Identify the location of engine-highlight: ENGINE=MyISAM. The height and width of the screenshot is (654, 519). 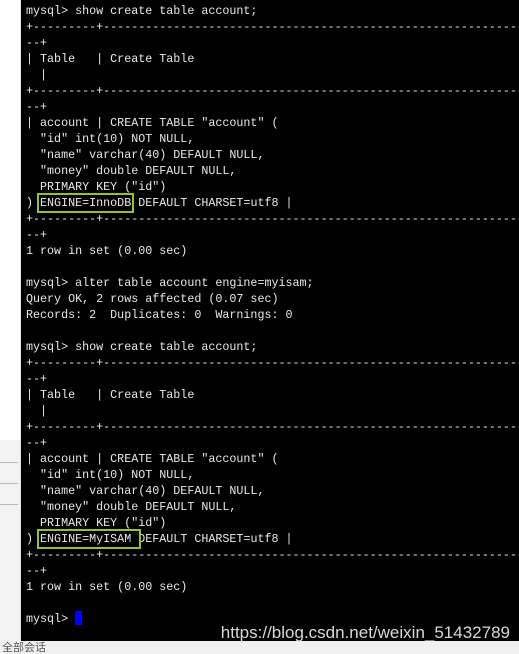
(89, 539).